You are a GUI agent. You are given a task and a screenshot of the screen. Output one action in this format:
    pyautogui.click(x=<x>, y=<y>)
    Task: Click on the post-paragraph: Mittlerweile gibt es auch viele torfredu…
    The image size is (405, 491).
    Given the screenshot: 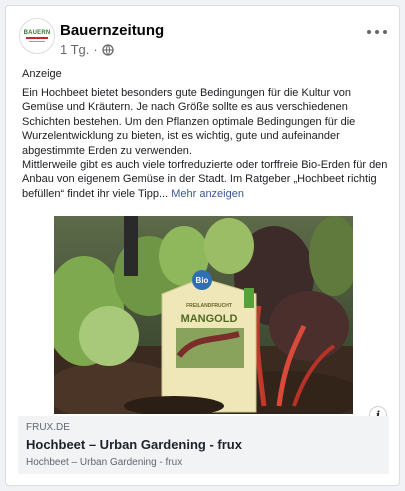 What is the action you would take?
    pyautogui.click(x=205, y=179)
    